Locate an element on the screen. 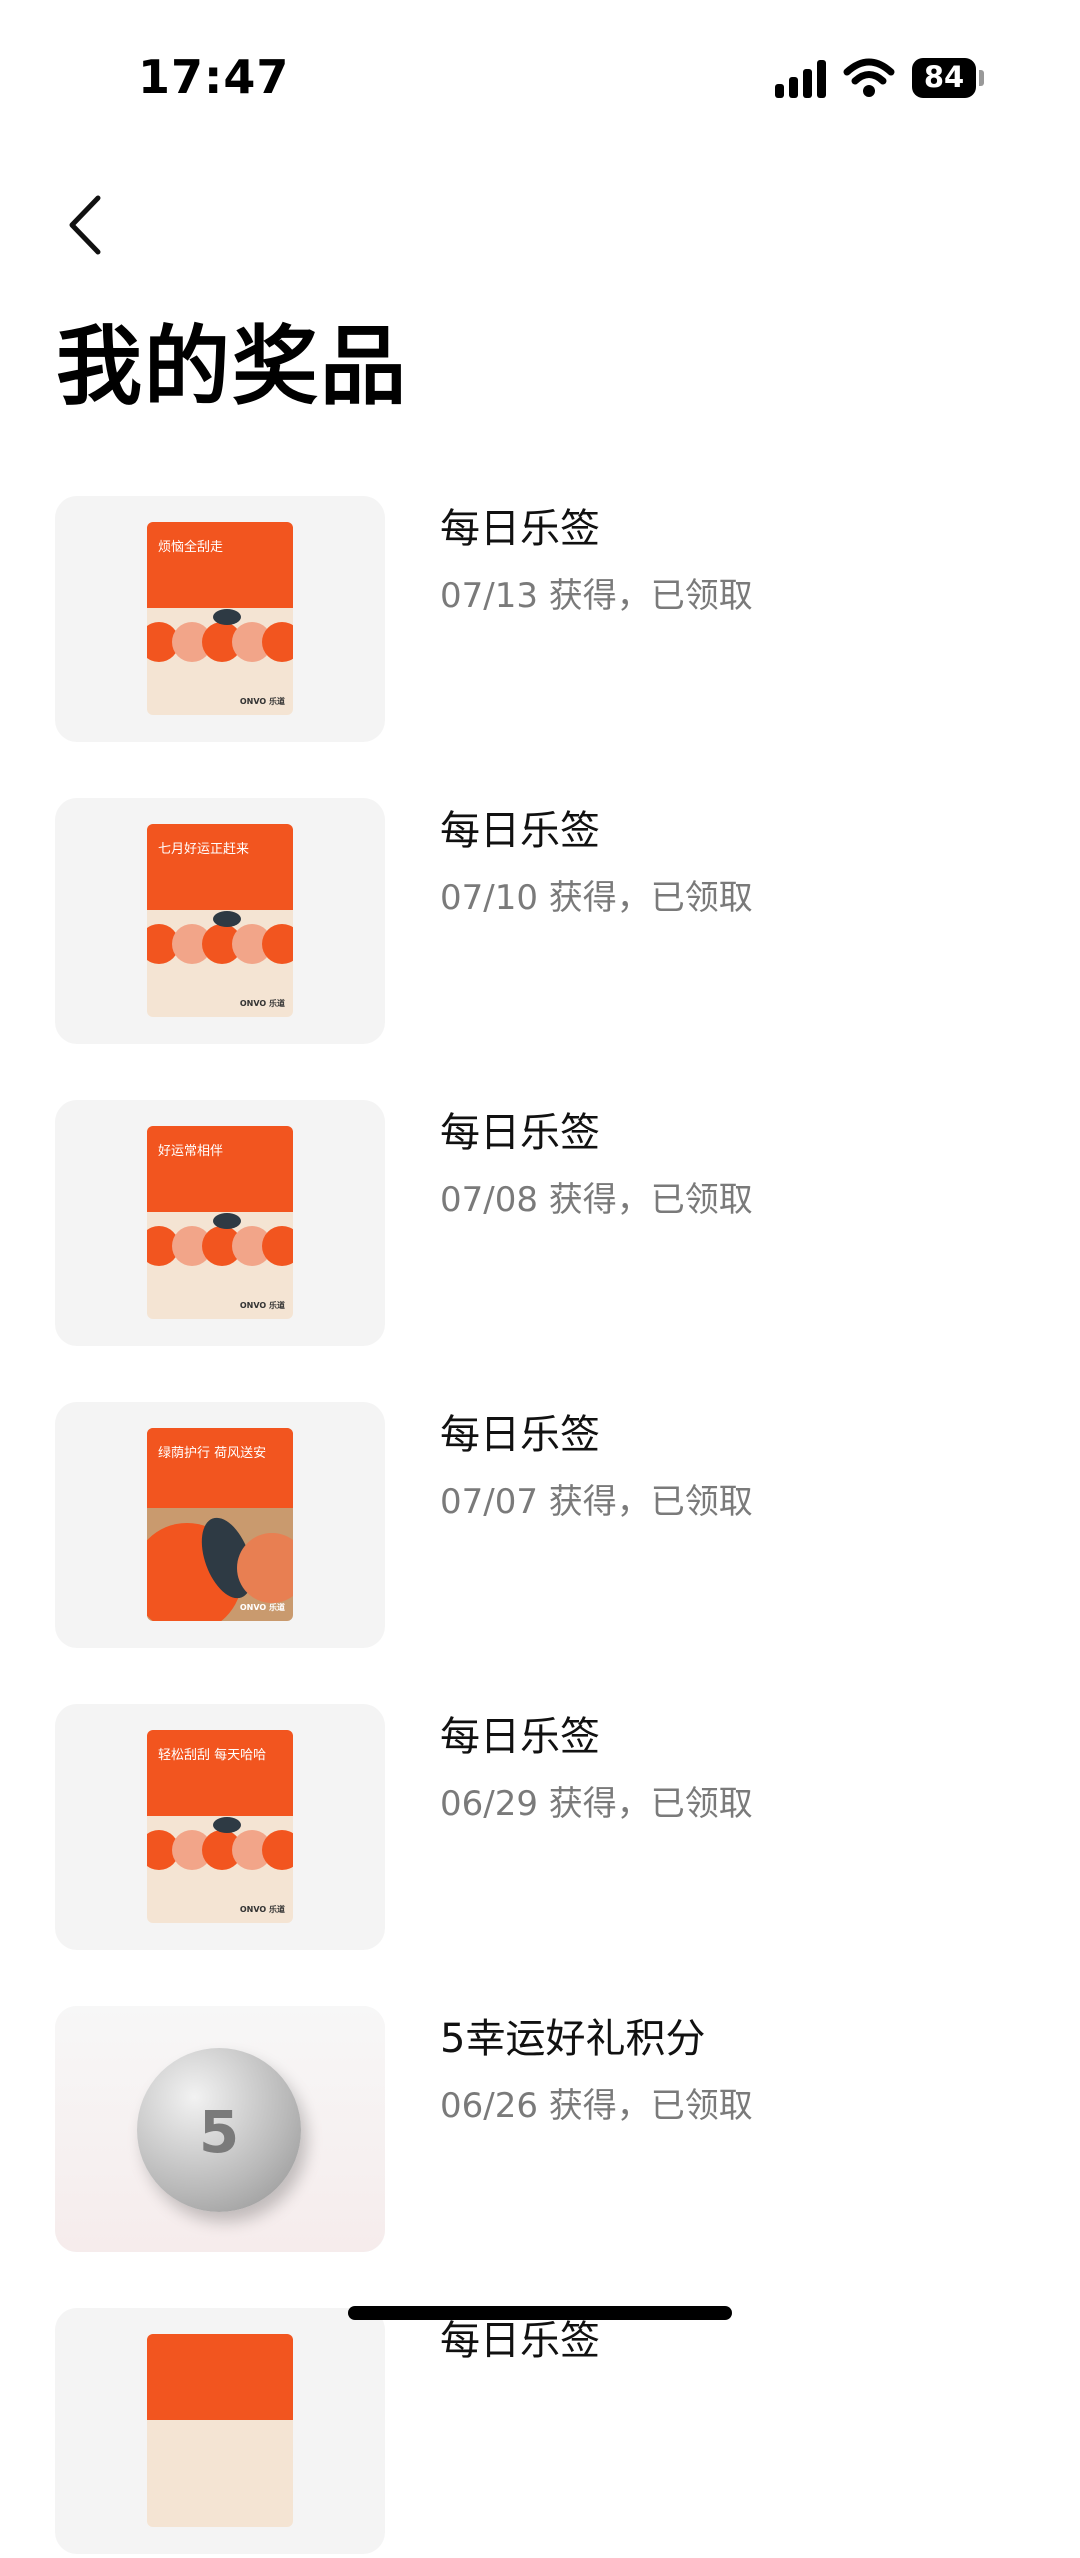 Image resolution: width=1080 pixels, height=2558 pixels. prize-thumbnail: 绿荫护行 荷风送安 ONVO 乐道 is located at coordinates (220, 1525).